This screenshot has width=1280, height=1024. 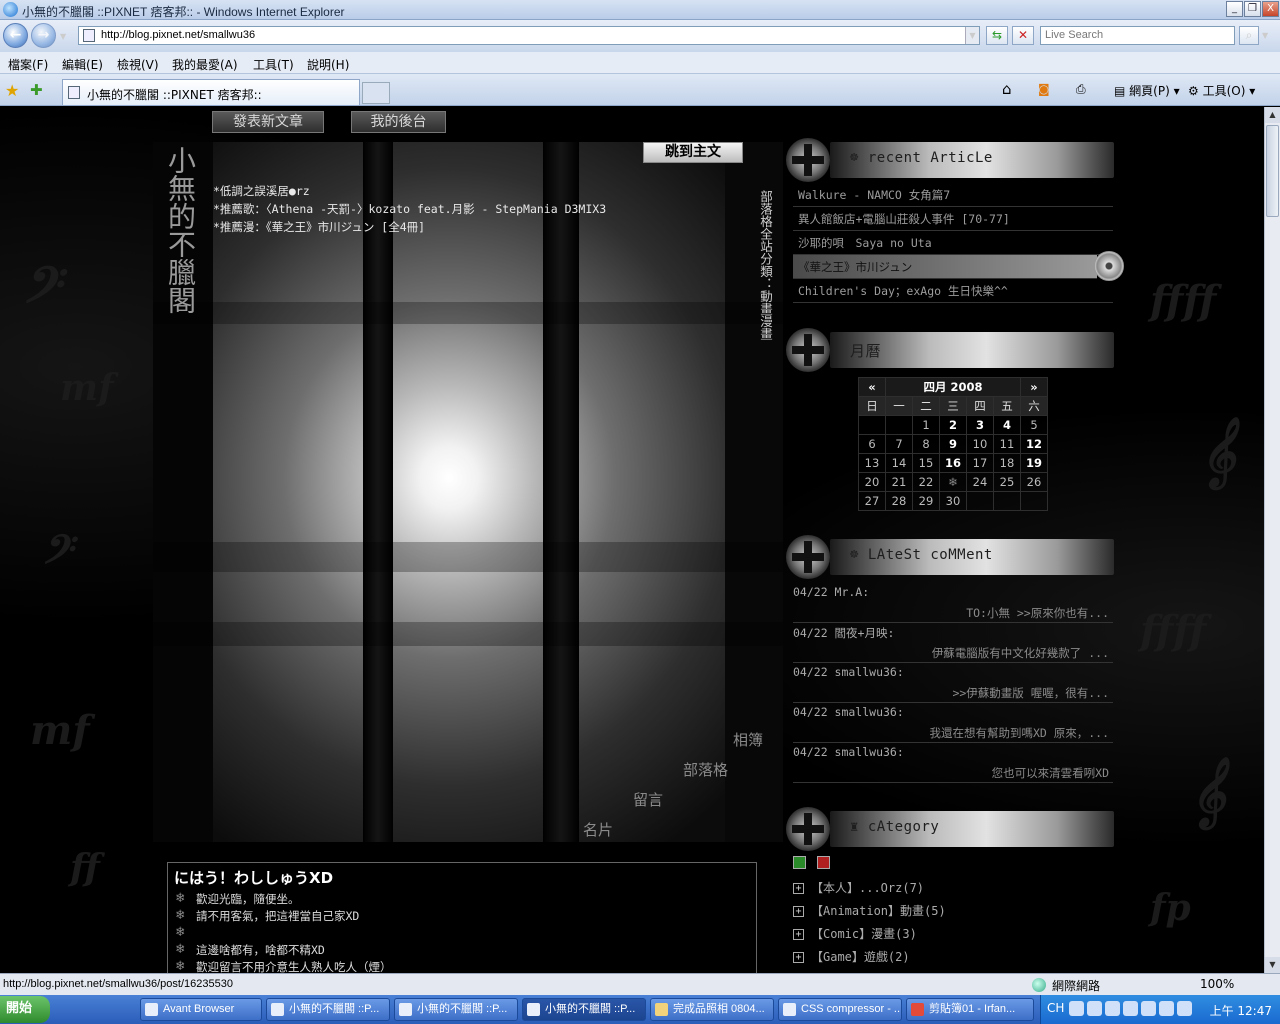 What do you see at coordinates (648, 799) in the screenshot?
I see `nav-guestbook-link: 留言` at bounding box center [648, 799].